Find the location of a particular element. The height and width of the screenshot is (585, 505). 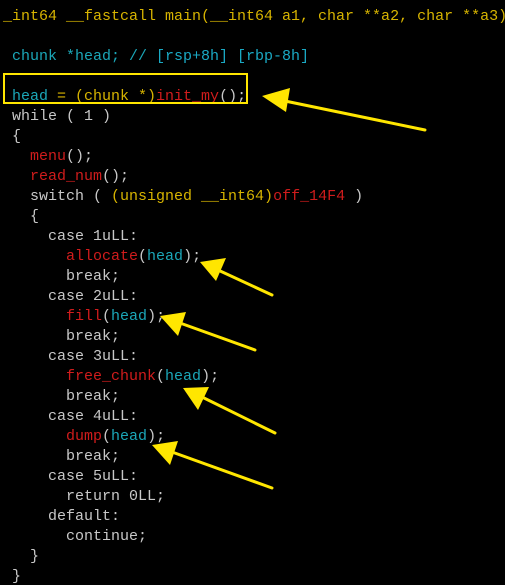

arrow-to-fill is located at coordinates (208, 332).